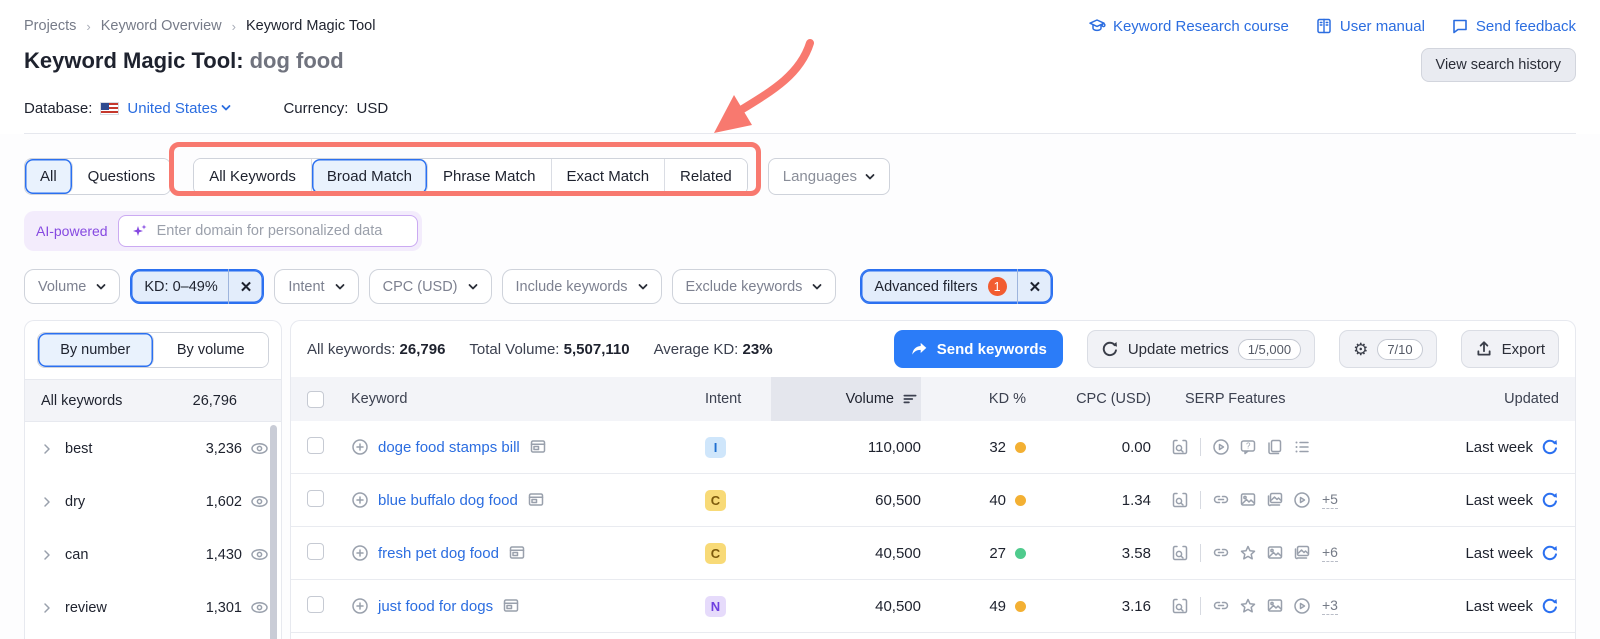  I want to click on people-also-ask-icon: ?, so click(1248, 447).